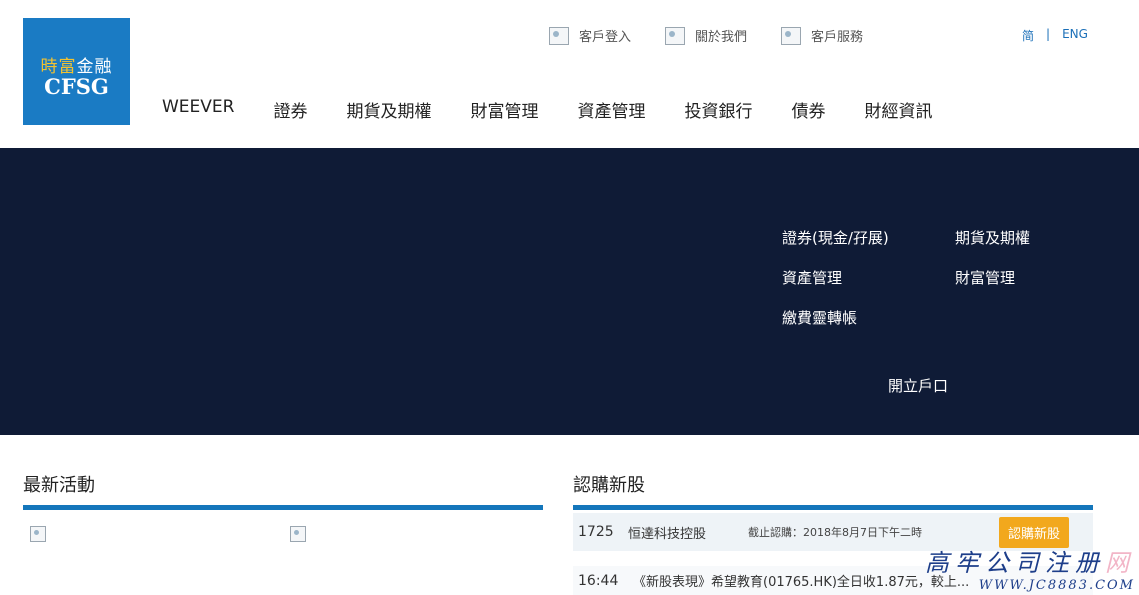 The height and width of the screenshot is (595, 1139). Describe the element at coordinates (290, 109) in the screenshot. I see `nav-item-securities: 證券` at that location.